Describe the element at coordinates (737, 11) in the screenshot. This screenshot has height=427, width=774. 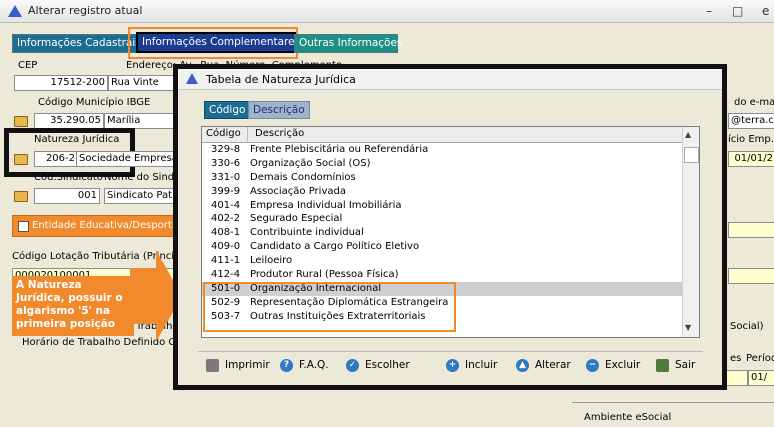
I see `maximize-button: □` at that location.